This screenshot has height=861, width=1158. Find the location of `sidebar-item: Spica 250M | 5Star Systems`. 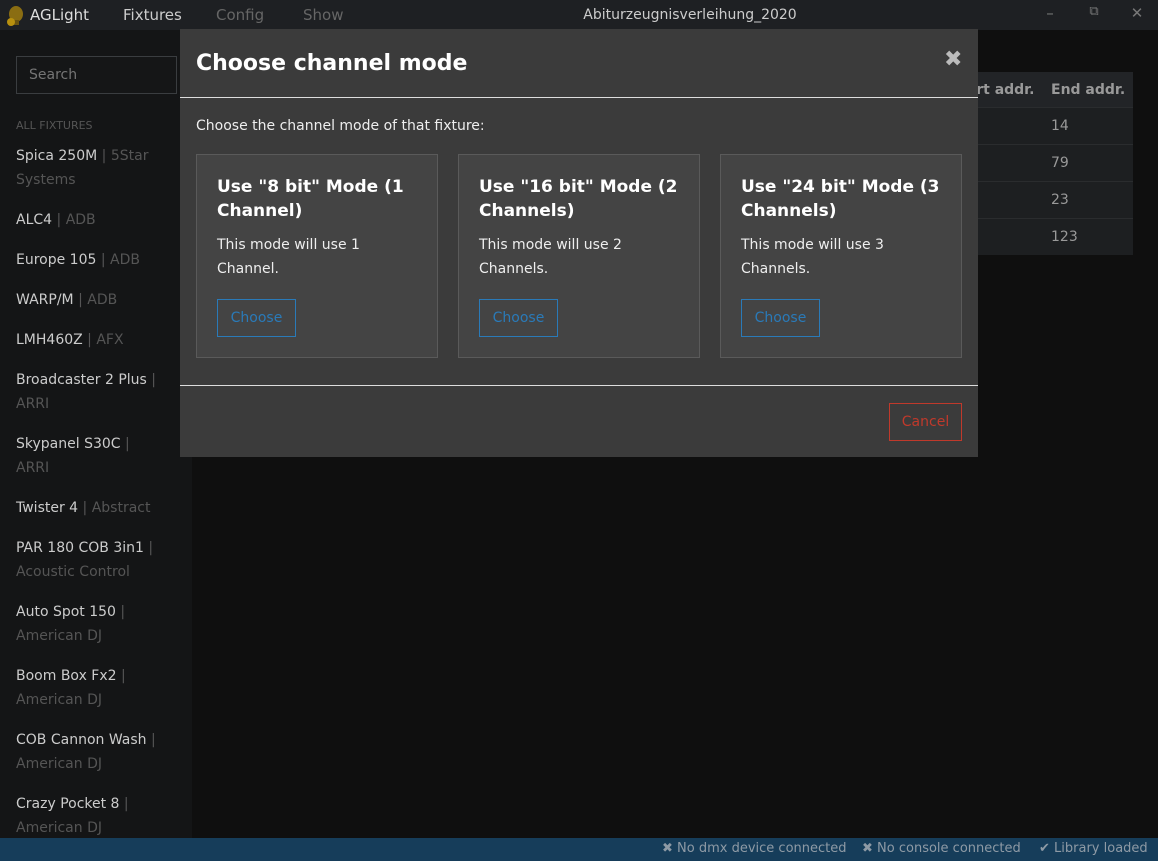

sidebar-item: Spica 250M | 5Star Systems is located at coordinates (88, 168).